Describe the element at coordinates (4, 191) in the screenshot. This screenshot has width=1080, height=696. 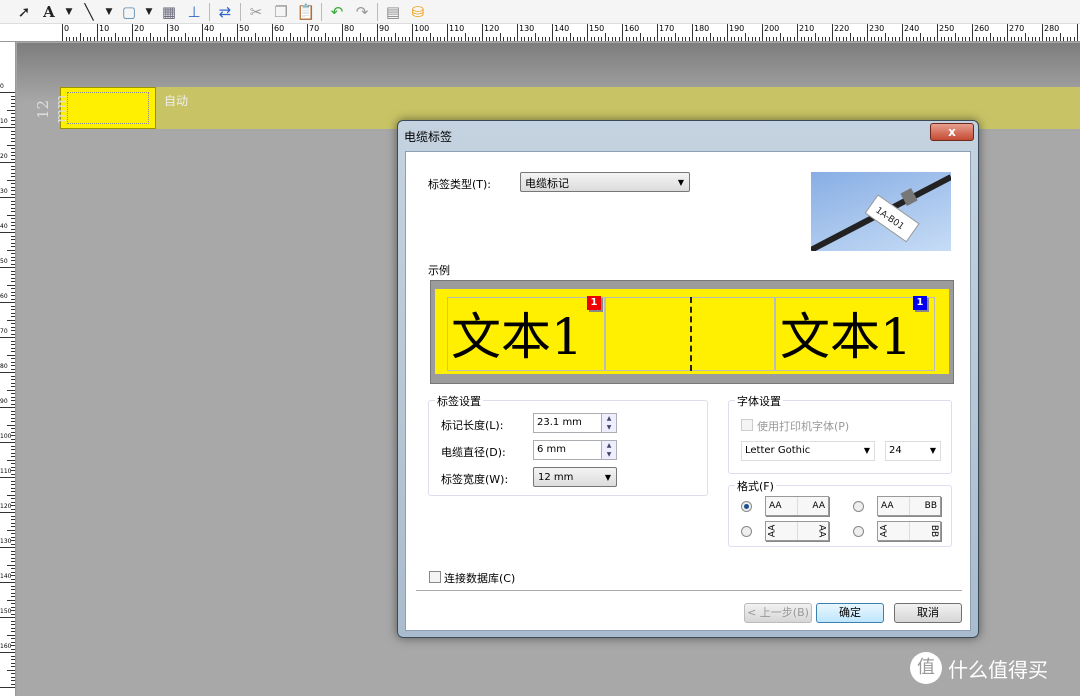
I see `ruler-label: 30` at that location.